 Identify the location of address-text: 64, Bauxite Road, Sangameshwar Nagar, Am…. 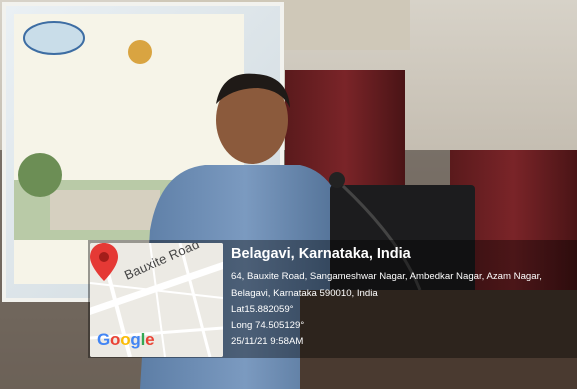
(386, 285).